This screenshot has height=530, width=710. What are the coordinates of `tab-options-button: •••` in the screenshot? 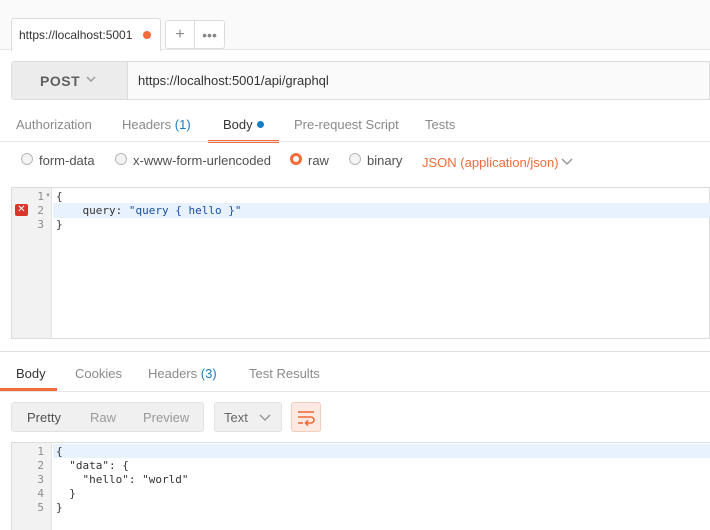 It's located at (210, 34).